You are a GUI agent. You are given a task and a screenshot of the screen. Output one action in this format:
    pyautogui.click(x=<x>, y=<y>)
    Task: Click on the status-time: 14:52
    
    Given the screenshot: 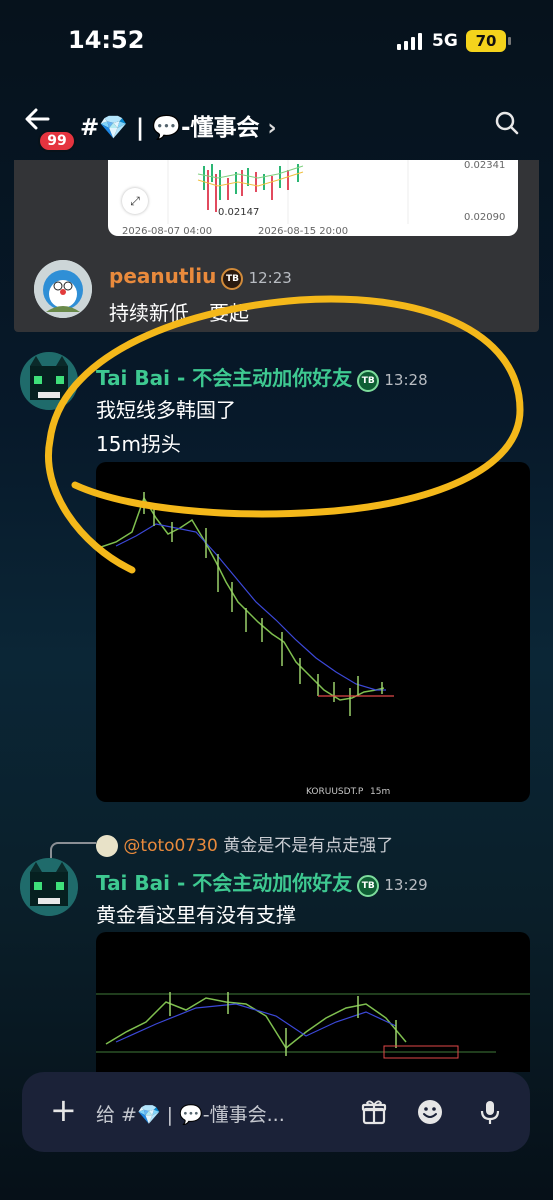 What is the action you would take?
    pyautogui.click(x=106, y=40)
    